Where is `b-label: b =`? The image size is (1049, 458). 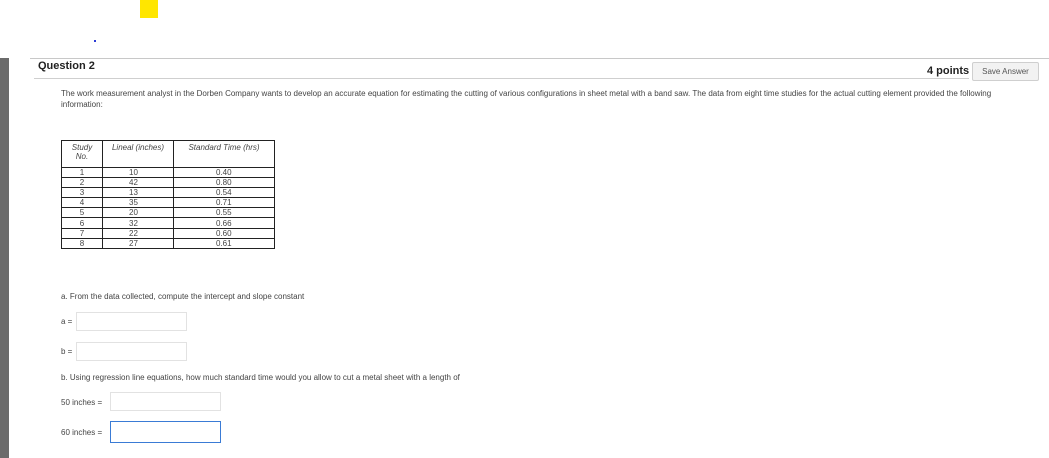
b-label: b = is located at coordinates (67, 351).